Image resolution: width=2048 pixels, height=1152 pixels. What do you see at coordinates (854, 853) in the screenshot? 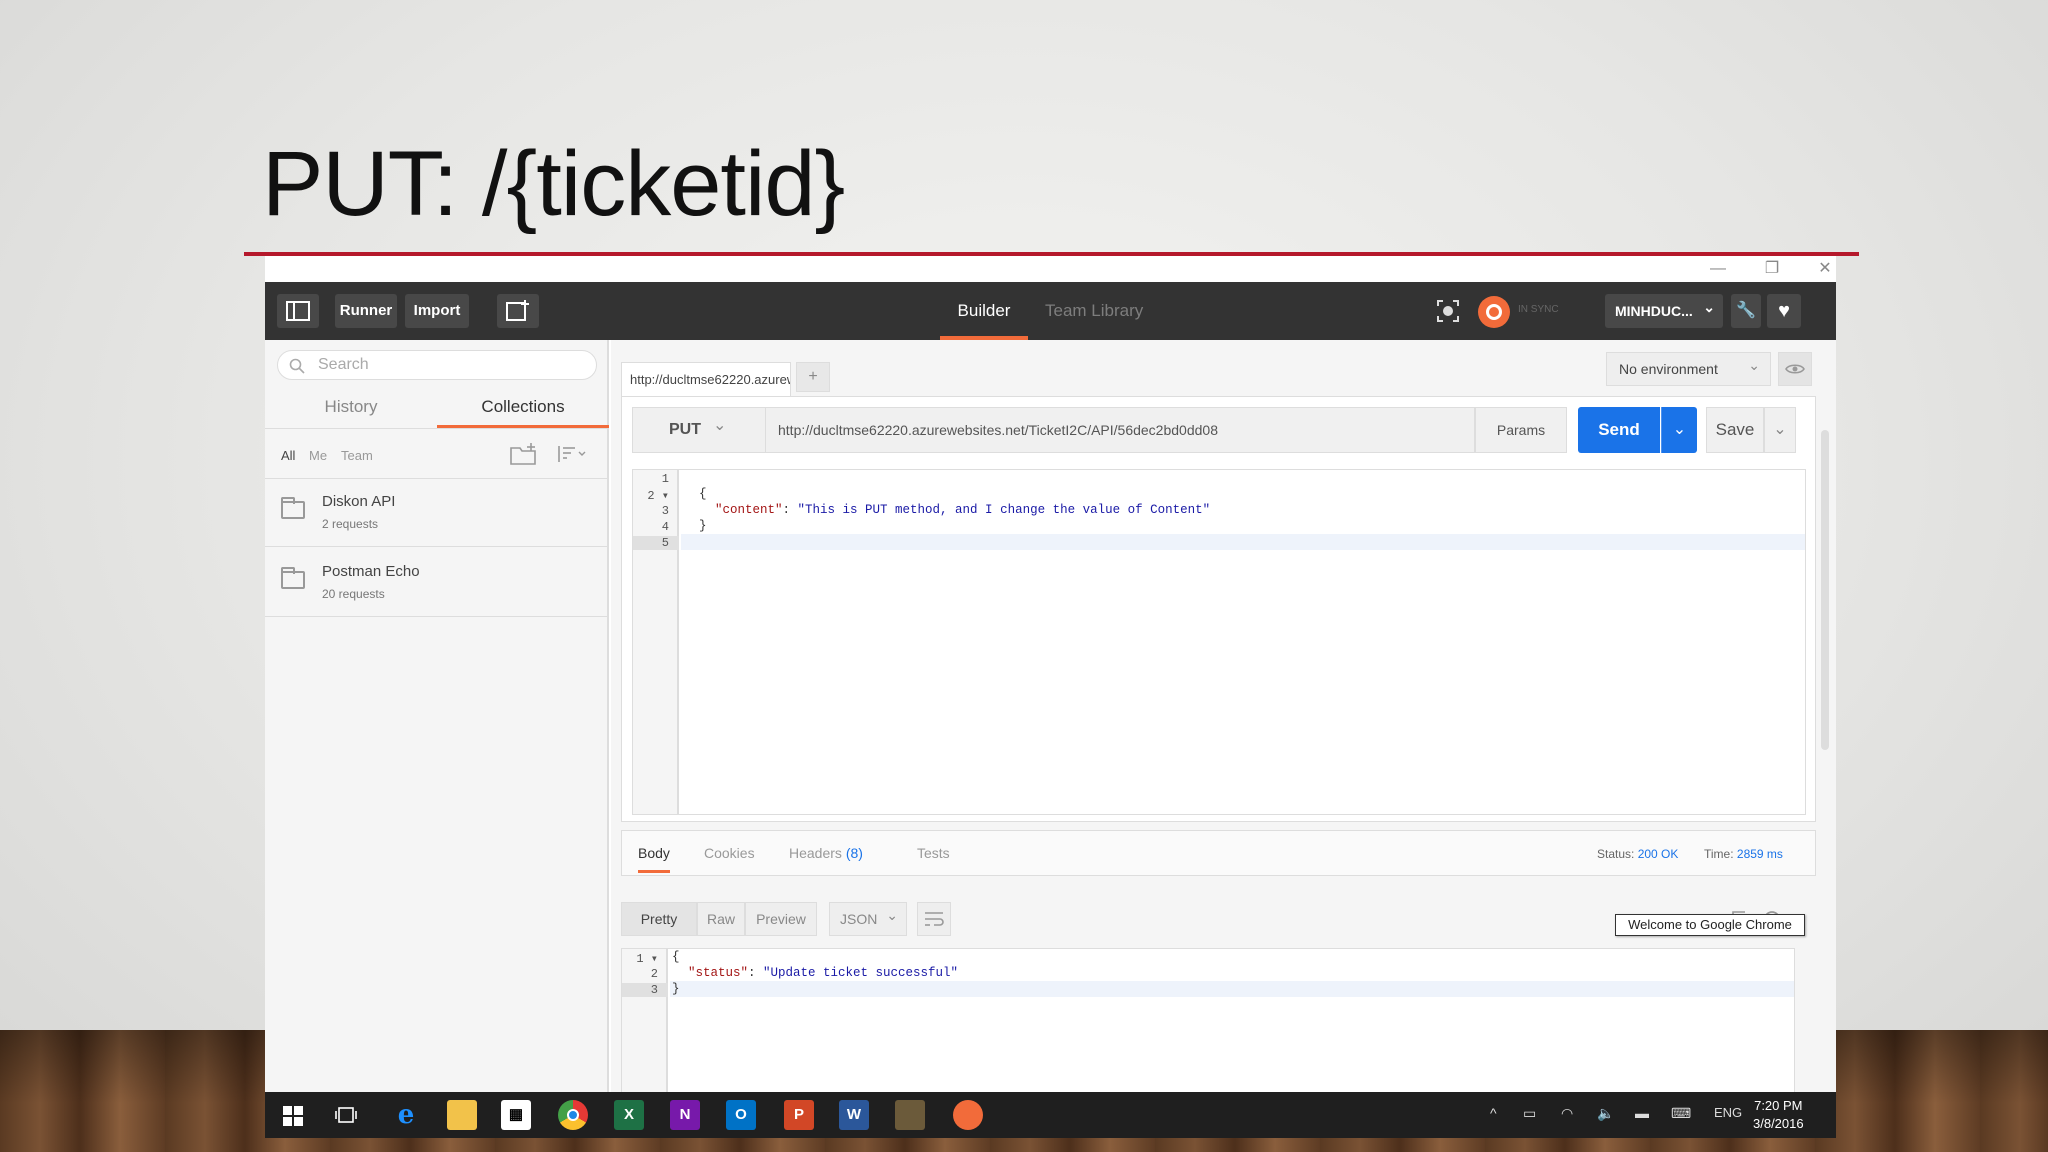
I see `headers-count: (8)` at bounding box center [854, 853].